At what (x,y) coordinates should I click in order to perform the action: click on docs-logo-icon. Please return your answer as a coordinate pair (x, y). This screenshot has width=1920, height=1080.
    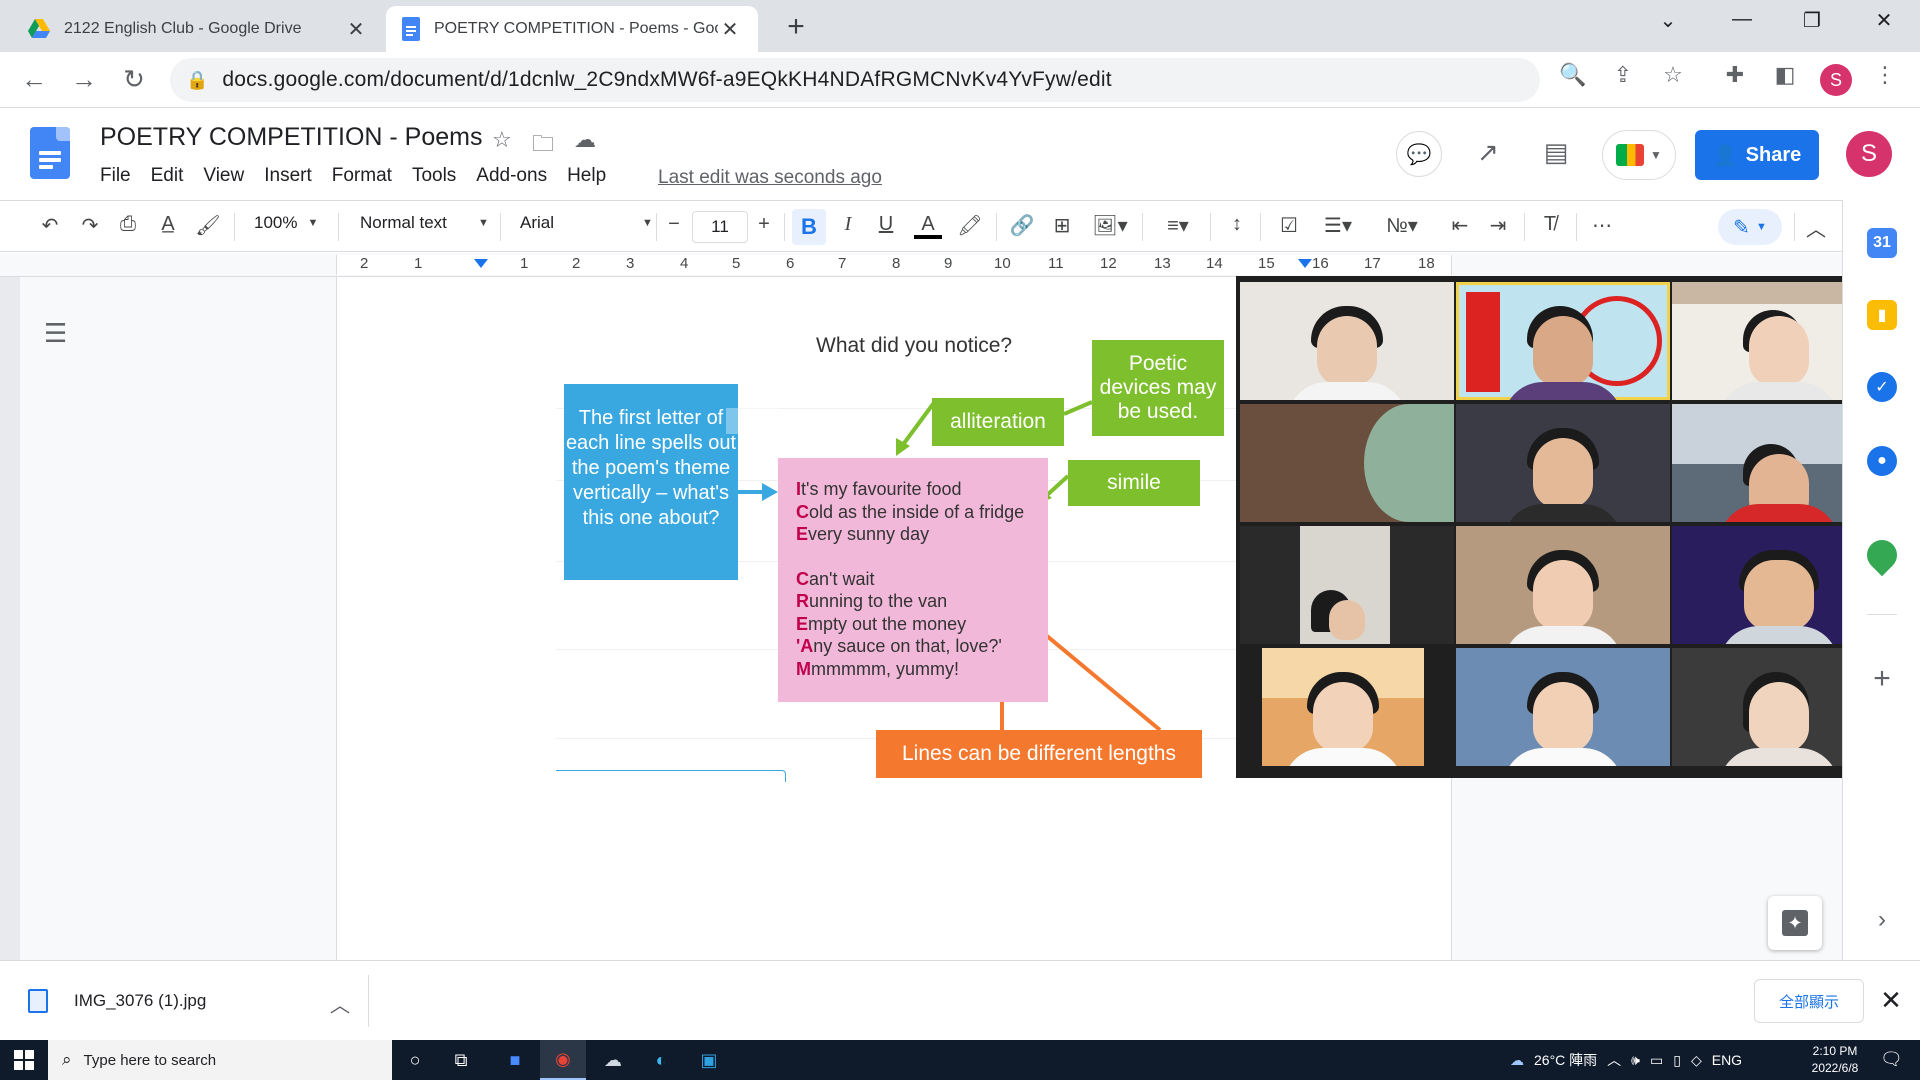
    Looking at the image, I should click on (50, 153).